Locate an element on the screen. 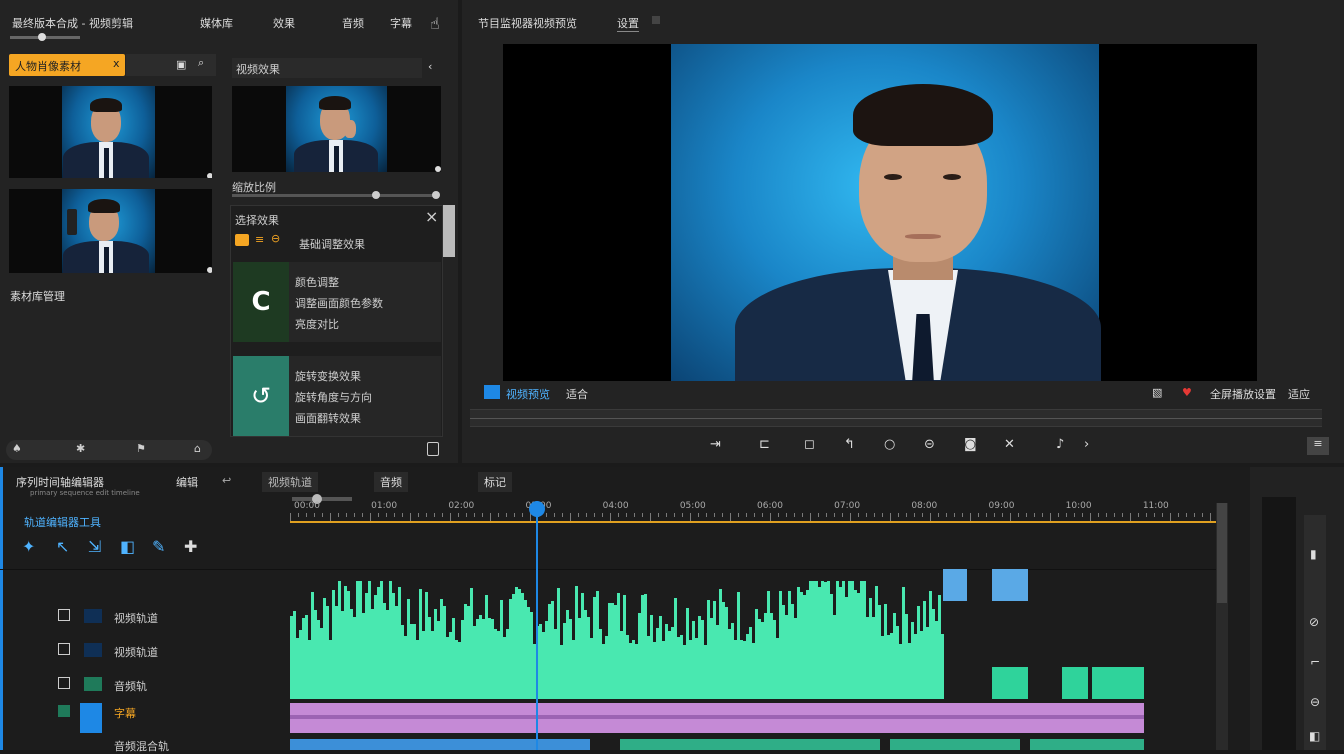 This screenshot has width=1344, height=754. fit-label: 适应 is located at coordinates (1299, 394).